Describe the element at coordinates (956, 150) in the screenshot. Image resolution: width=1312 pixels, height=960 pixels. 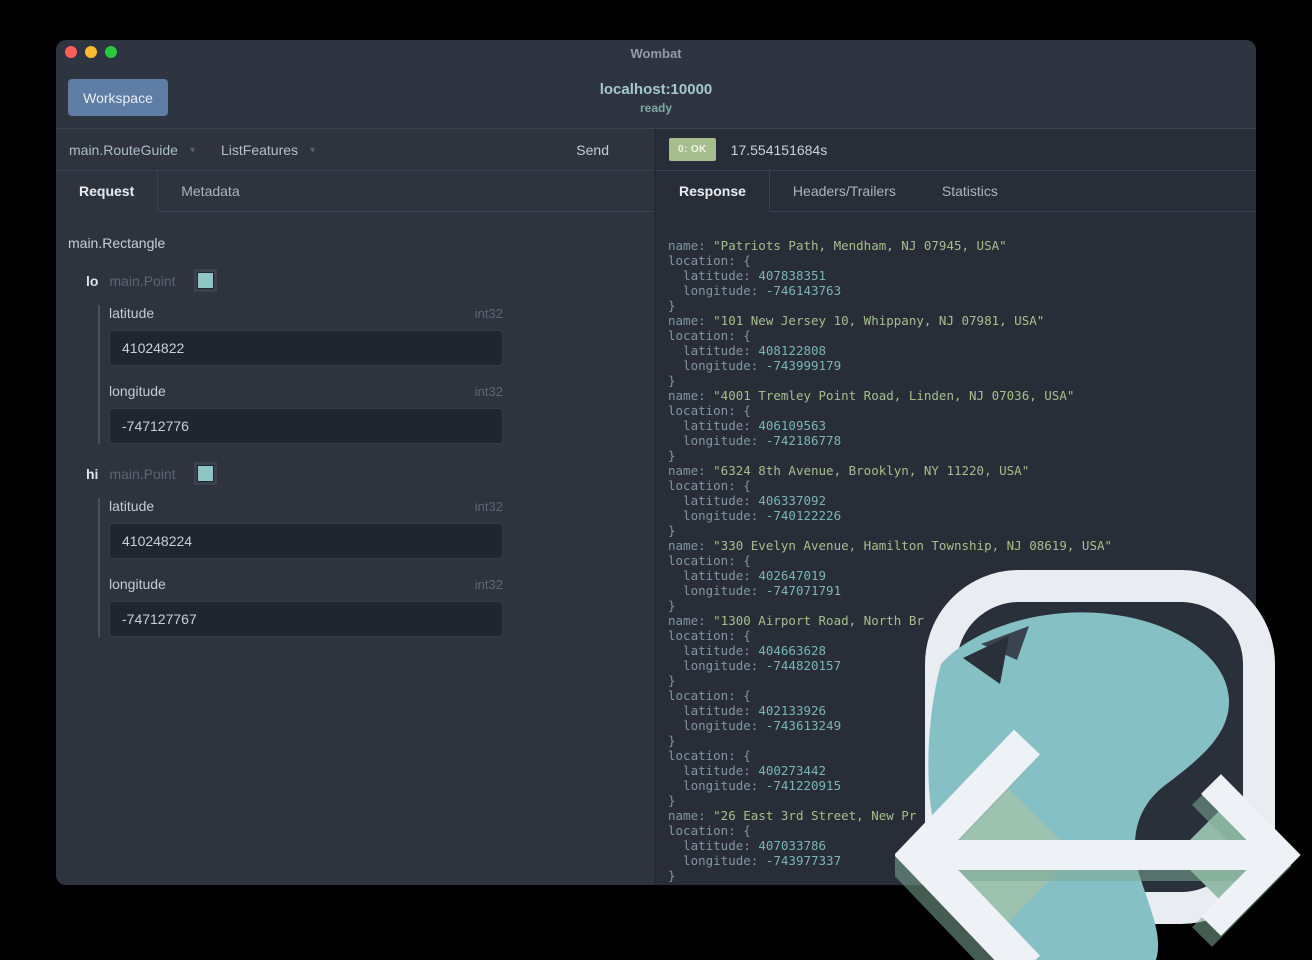
I see `response-toolbar: 0: OK 17.554151684s` at that location.